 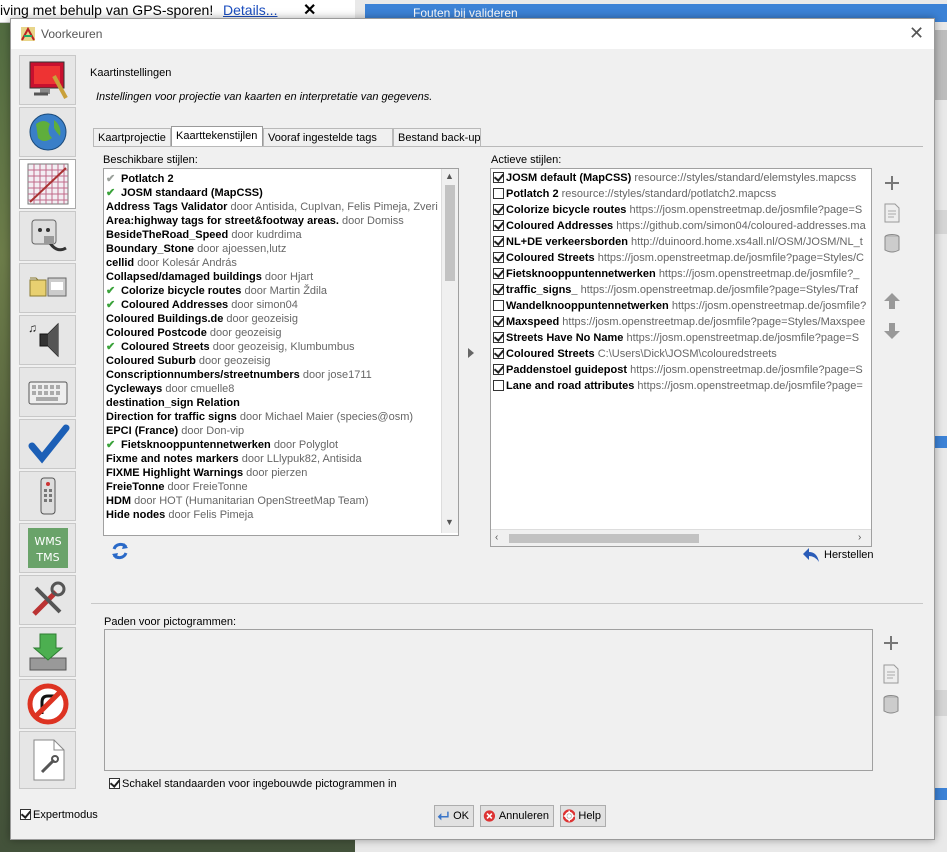 I want to click on available-style-item: FreieTonne door FreieTonne, so click(x=177, y=487).